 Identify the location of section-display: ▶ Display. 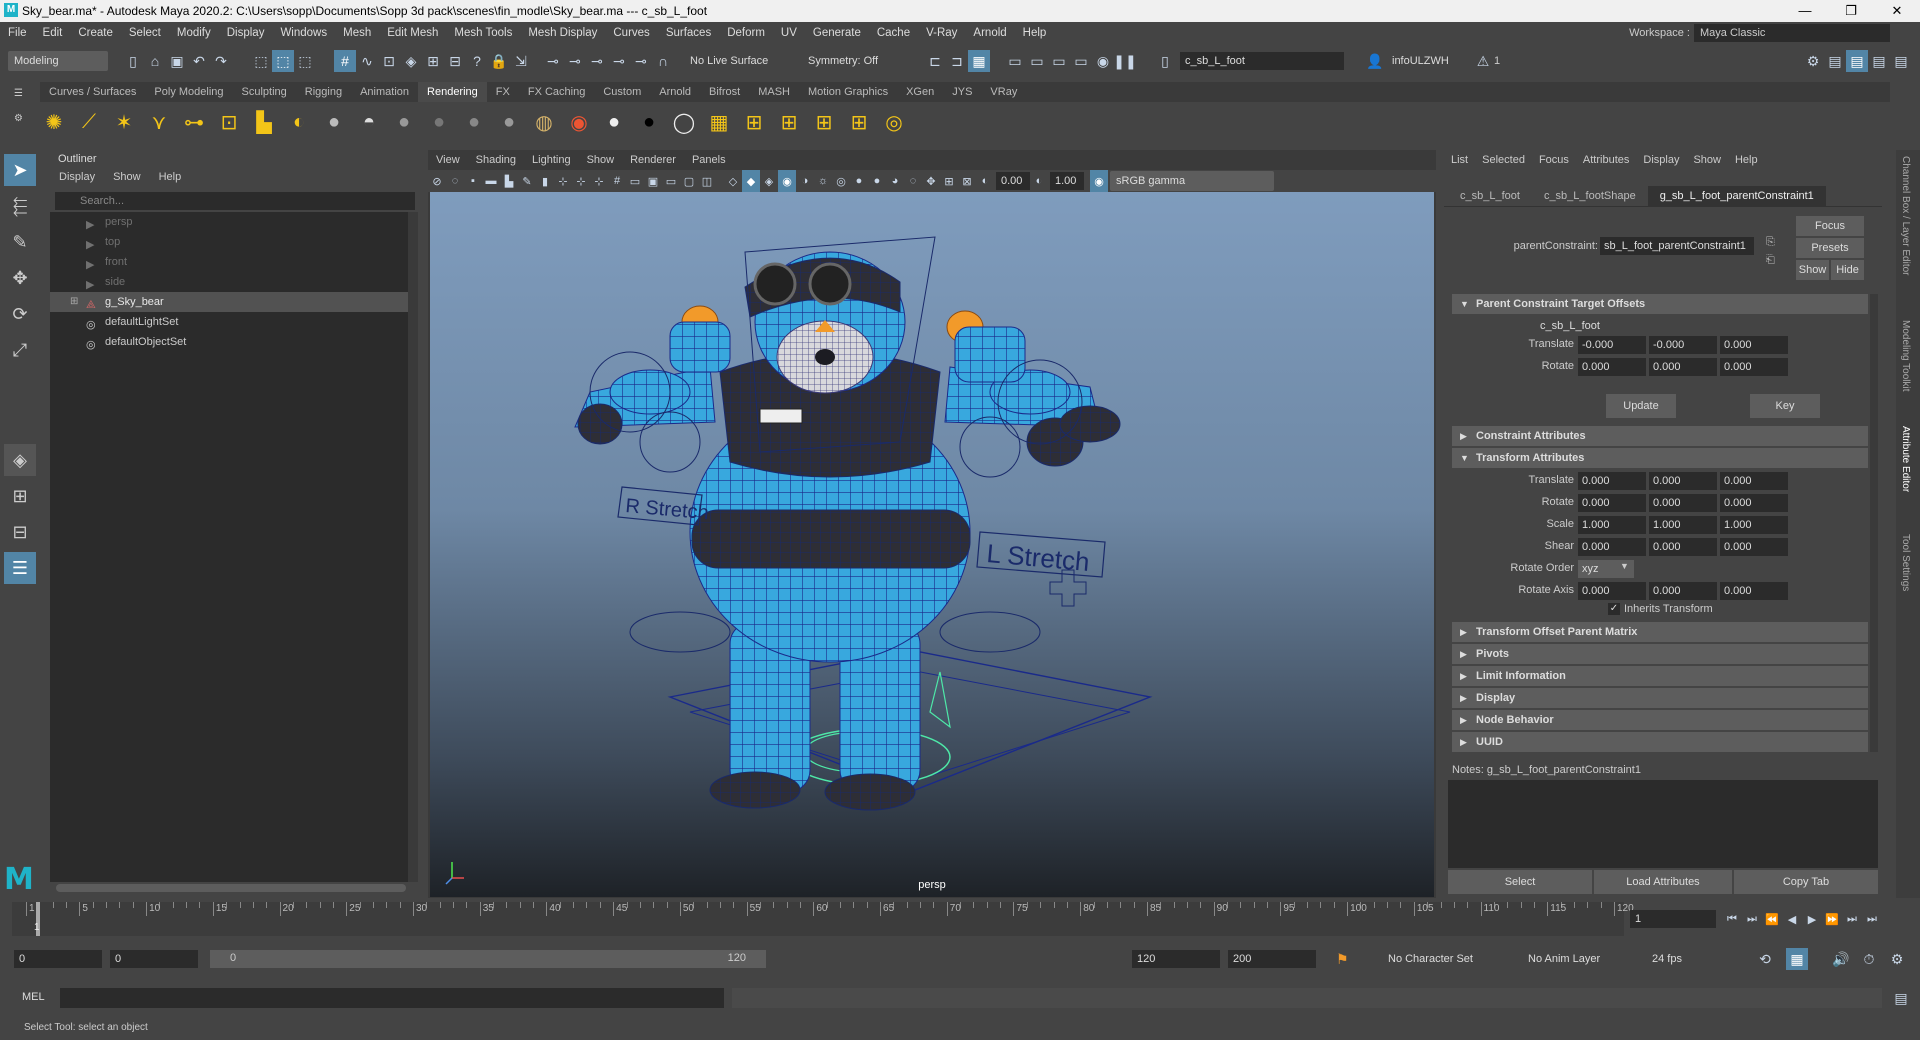
(1660, 698).